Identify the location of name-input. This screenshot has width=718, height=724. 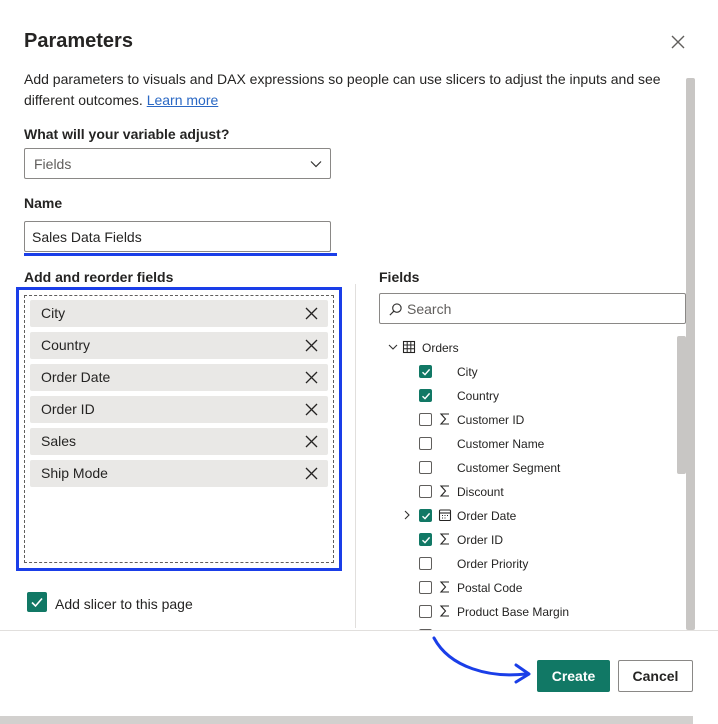
(177, 236).